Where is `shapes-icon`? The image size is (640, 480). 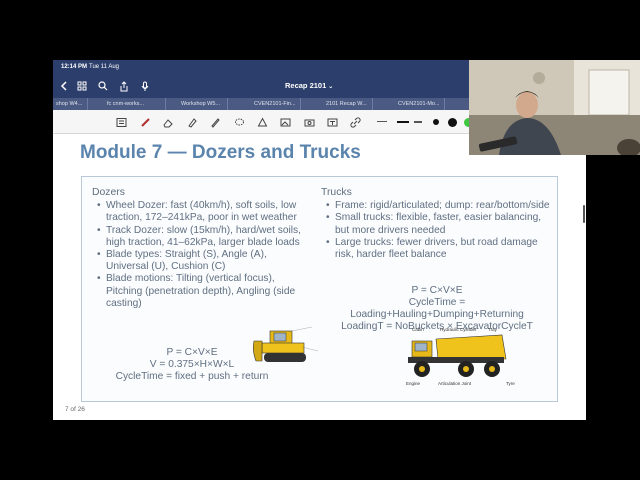
shapes-icon is located at coordinates (262, 122).